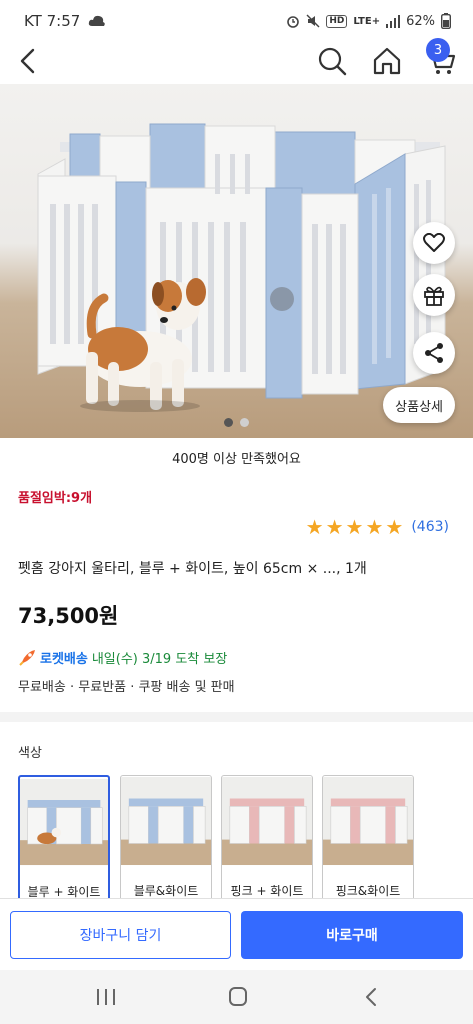  I want to click on cloud-icon, so click(97, 20).